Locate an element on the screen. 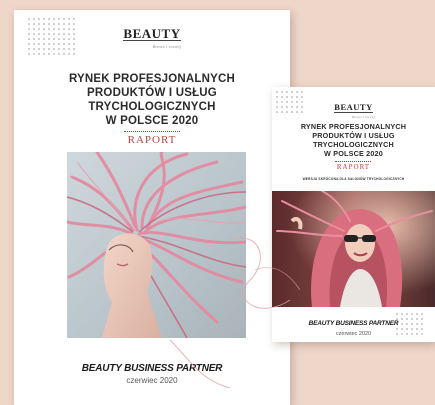  cover-photo is located at coordinates (353, 249).